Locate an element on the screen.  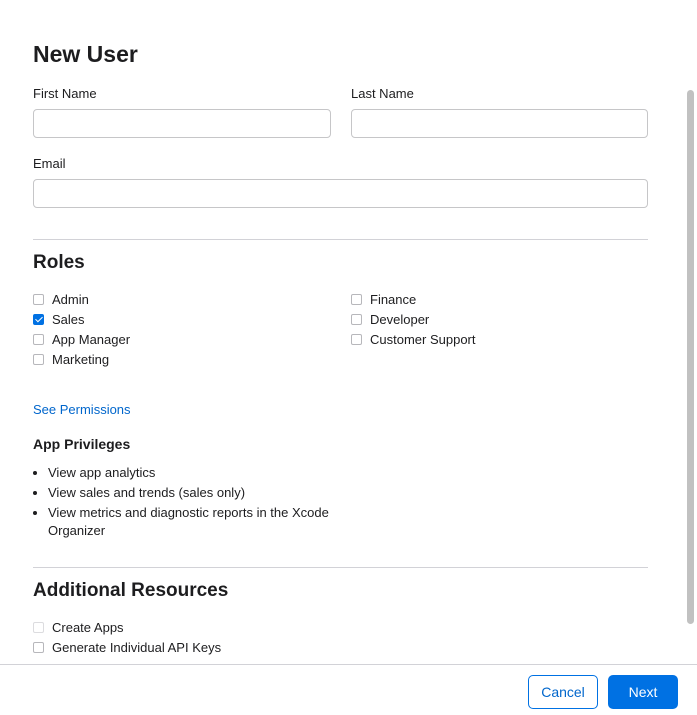
role-checkbox-customer-support: Customer Support is located at coordinates (413, 339).